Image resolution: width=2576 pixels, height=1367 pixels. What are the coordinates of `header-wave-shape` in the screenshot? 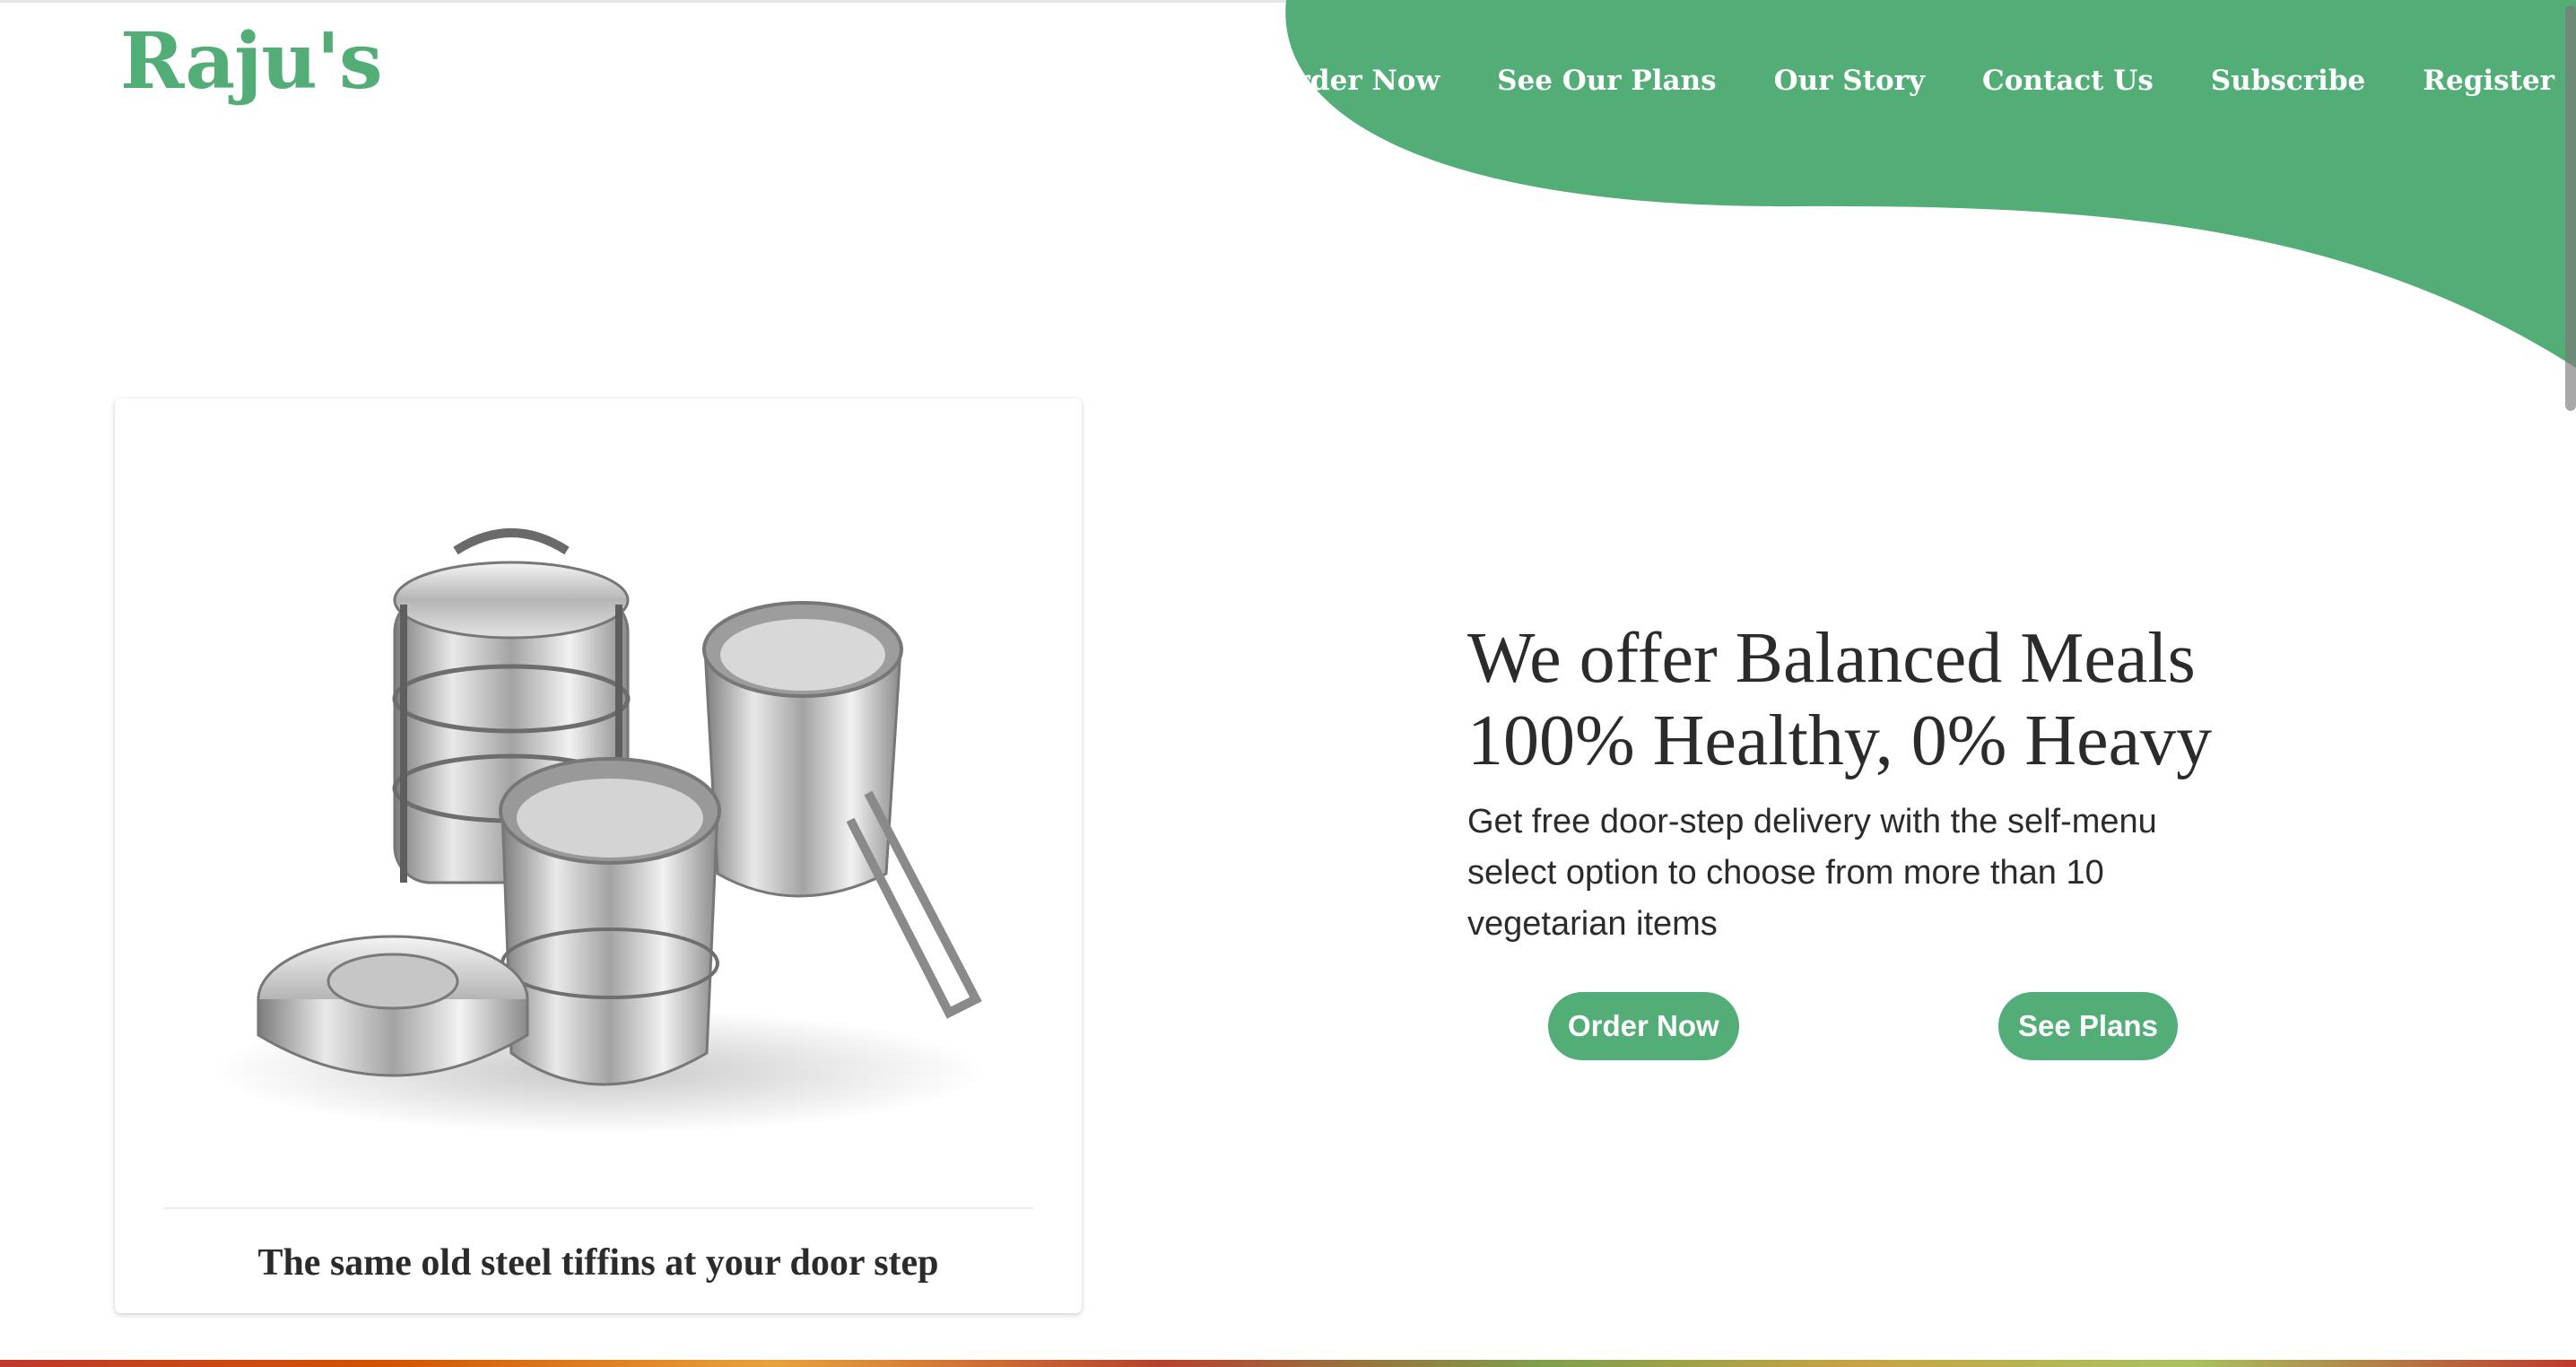 It's located at (1930, 184).